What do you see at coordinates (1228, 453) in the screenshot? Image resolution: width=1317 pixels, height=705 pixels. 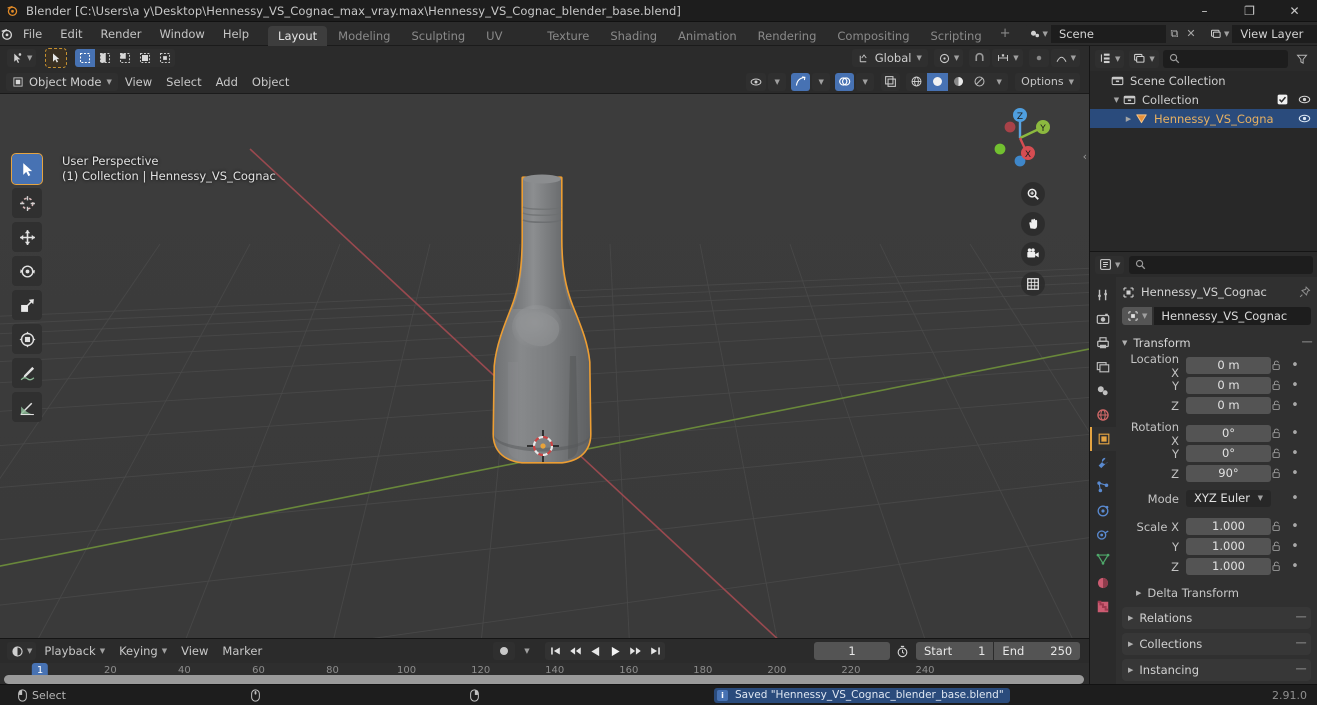 I see `rotation-y-field: 0°` at bounding box center [1228, 453].